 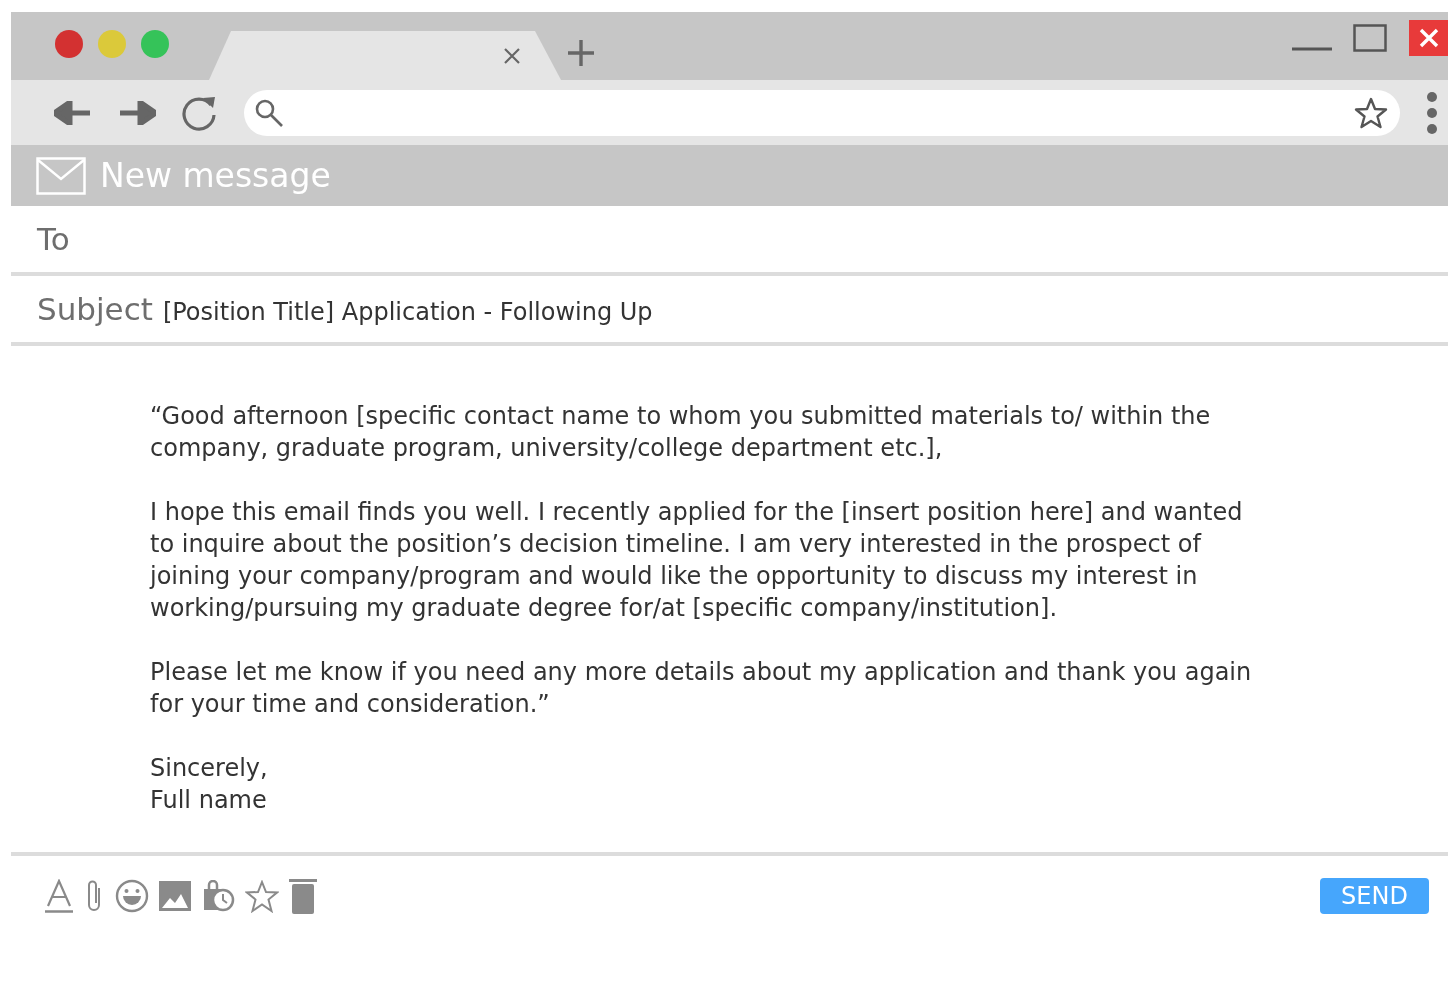 What do you see at coordinates (155, 44) in the screenshot?
I see `zoom-window-dot` at bounding box center [155, 44].